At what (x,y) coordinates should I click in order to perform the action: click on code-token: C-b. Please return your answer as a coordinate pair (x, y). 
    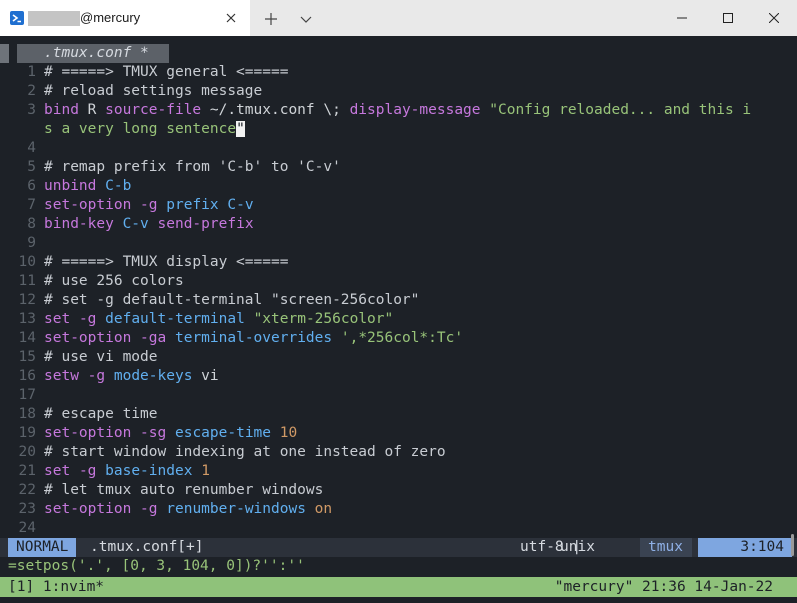
    Looking at the image, I should click on (118, 186).